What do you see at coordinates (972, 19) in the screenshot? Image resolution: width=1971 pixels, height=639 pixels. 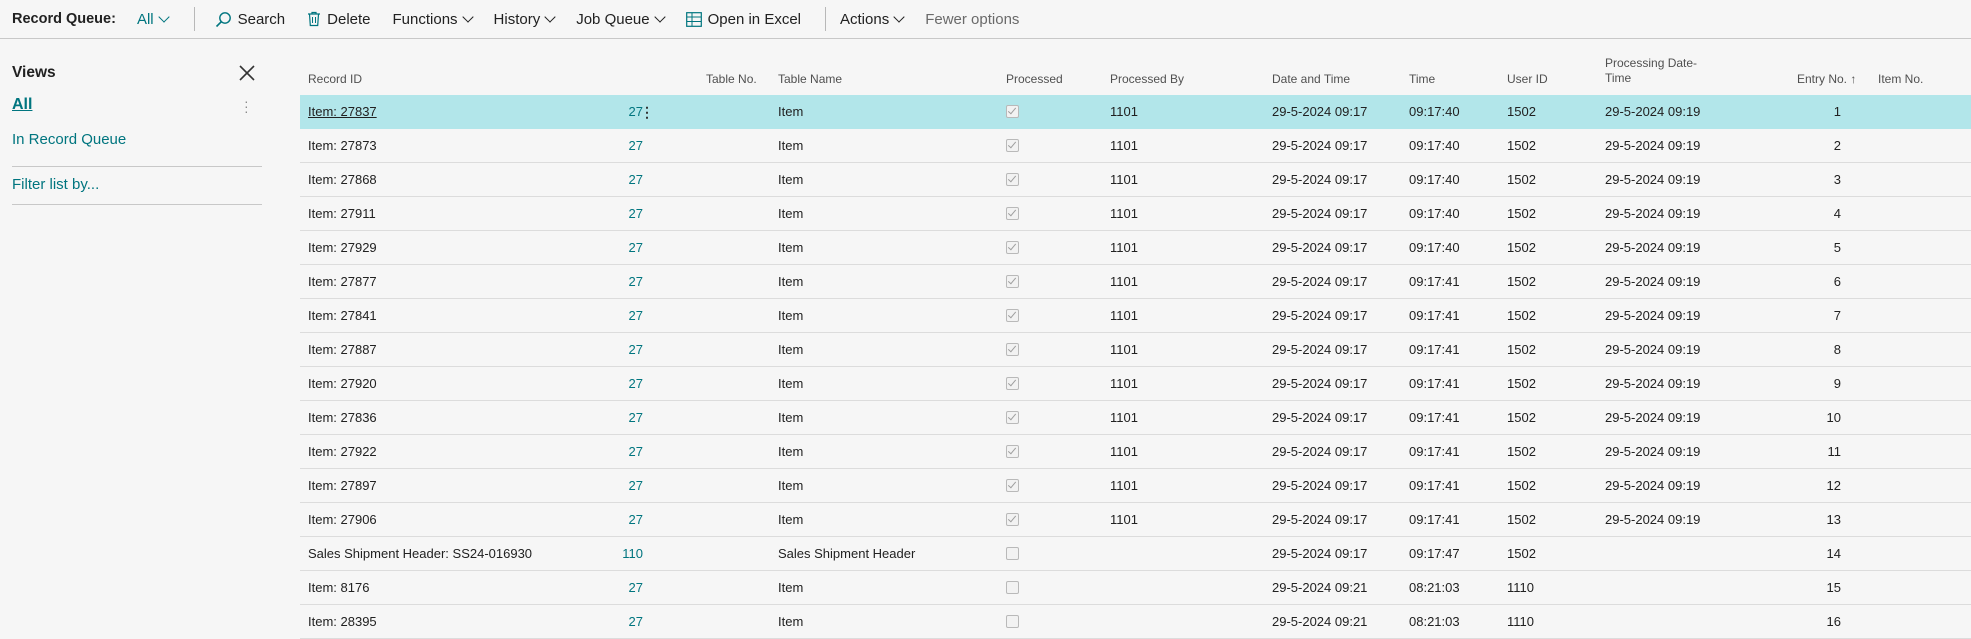 I see `fewer-options-button: Fewer options` at bounding box center [972, 19].